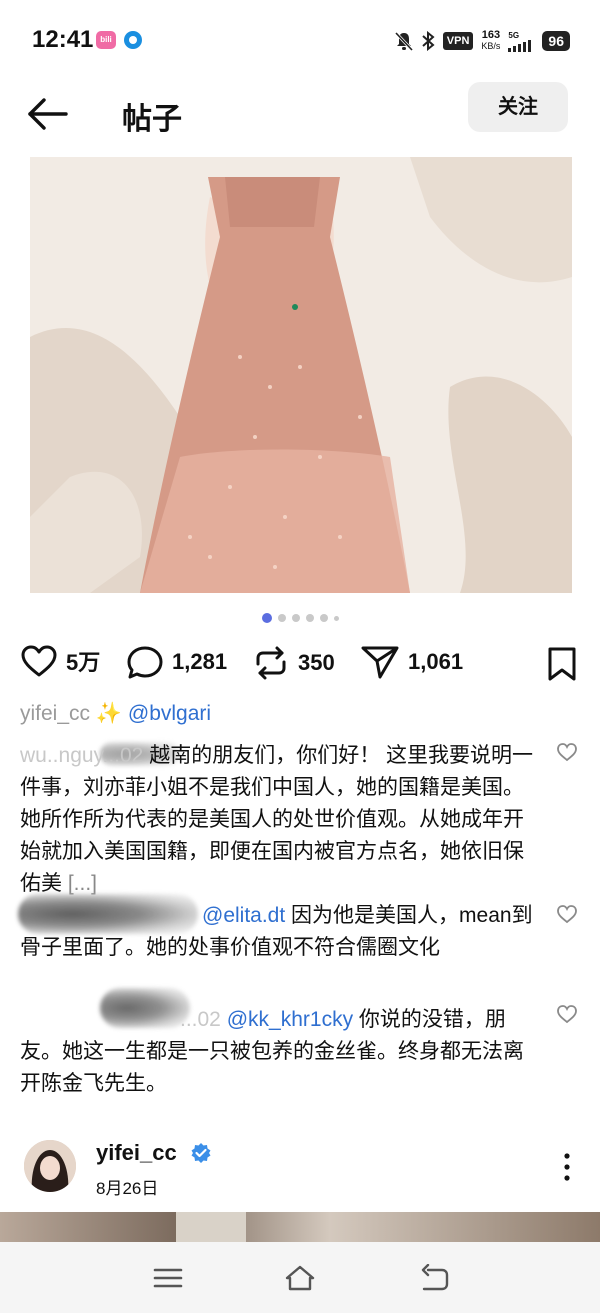 The width and height of the screenshot is (600, 1313). Describe the element at coordinates (436, 661) in the screenshot. I see `share-count: 1,061` at that location.